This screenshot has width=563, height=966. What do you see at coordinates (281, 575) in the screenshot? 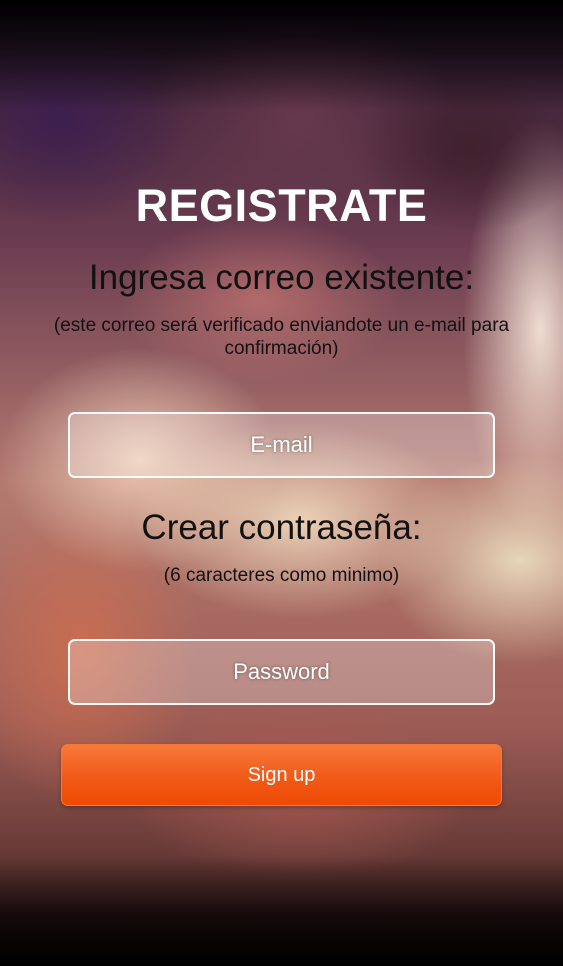
I see `password-note: (6 caracteres como minimo)` at bounding box center [281, 575].